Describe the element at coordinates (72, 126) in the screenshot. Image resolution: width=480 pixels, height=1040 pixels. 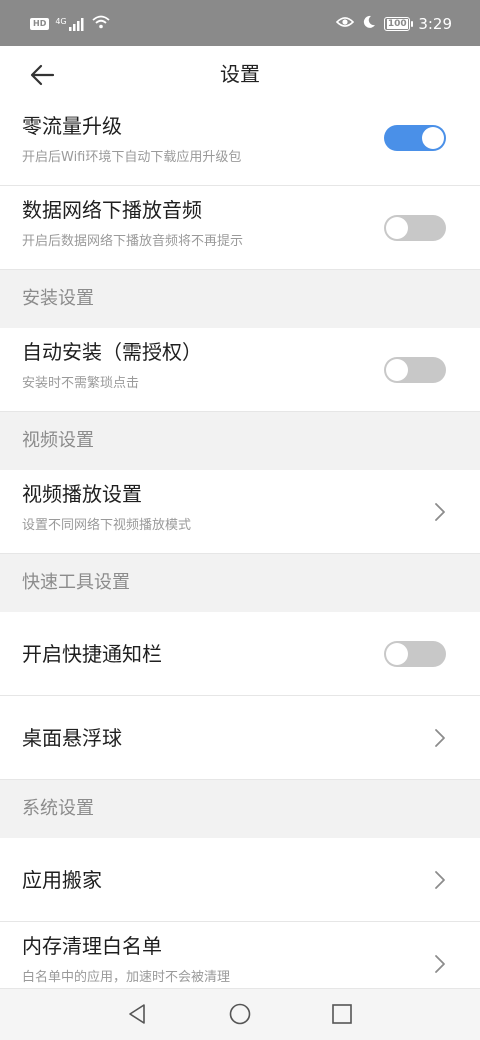
I see `setting-title: 零流量升级` at that location.